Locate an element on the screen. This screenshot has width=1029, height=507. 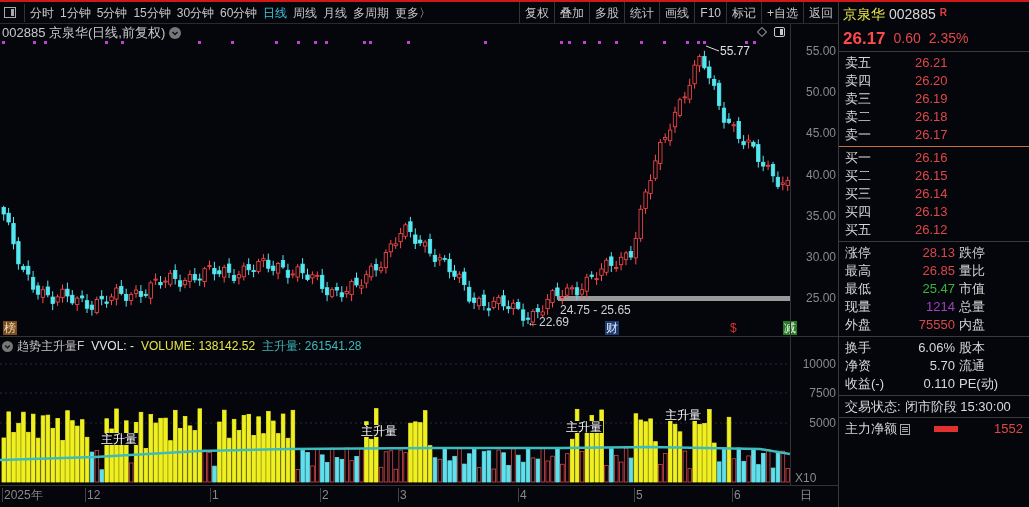
order-price: 26.16 is located at coordinates (931, 158).